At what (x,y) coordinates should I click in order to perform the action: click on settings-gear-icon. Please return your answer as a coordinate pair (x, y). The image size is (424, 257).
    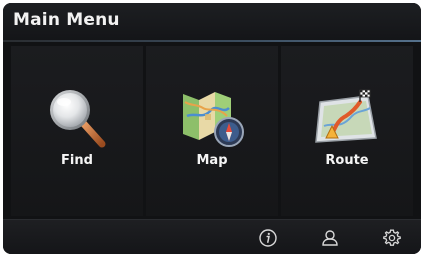
    Looking at the image, I should click on (392, 237).